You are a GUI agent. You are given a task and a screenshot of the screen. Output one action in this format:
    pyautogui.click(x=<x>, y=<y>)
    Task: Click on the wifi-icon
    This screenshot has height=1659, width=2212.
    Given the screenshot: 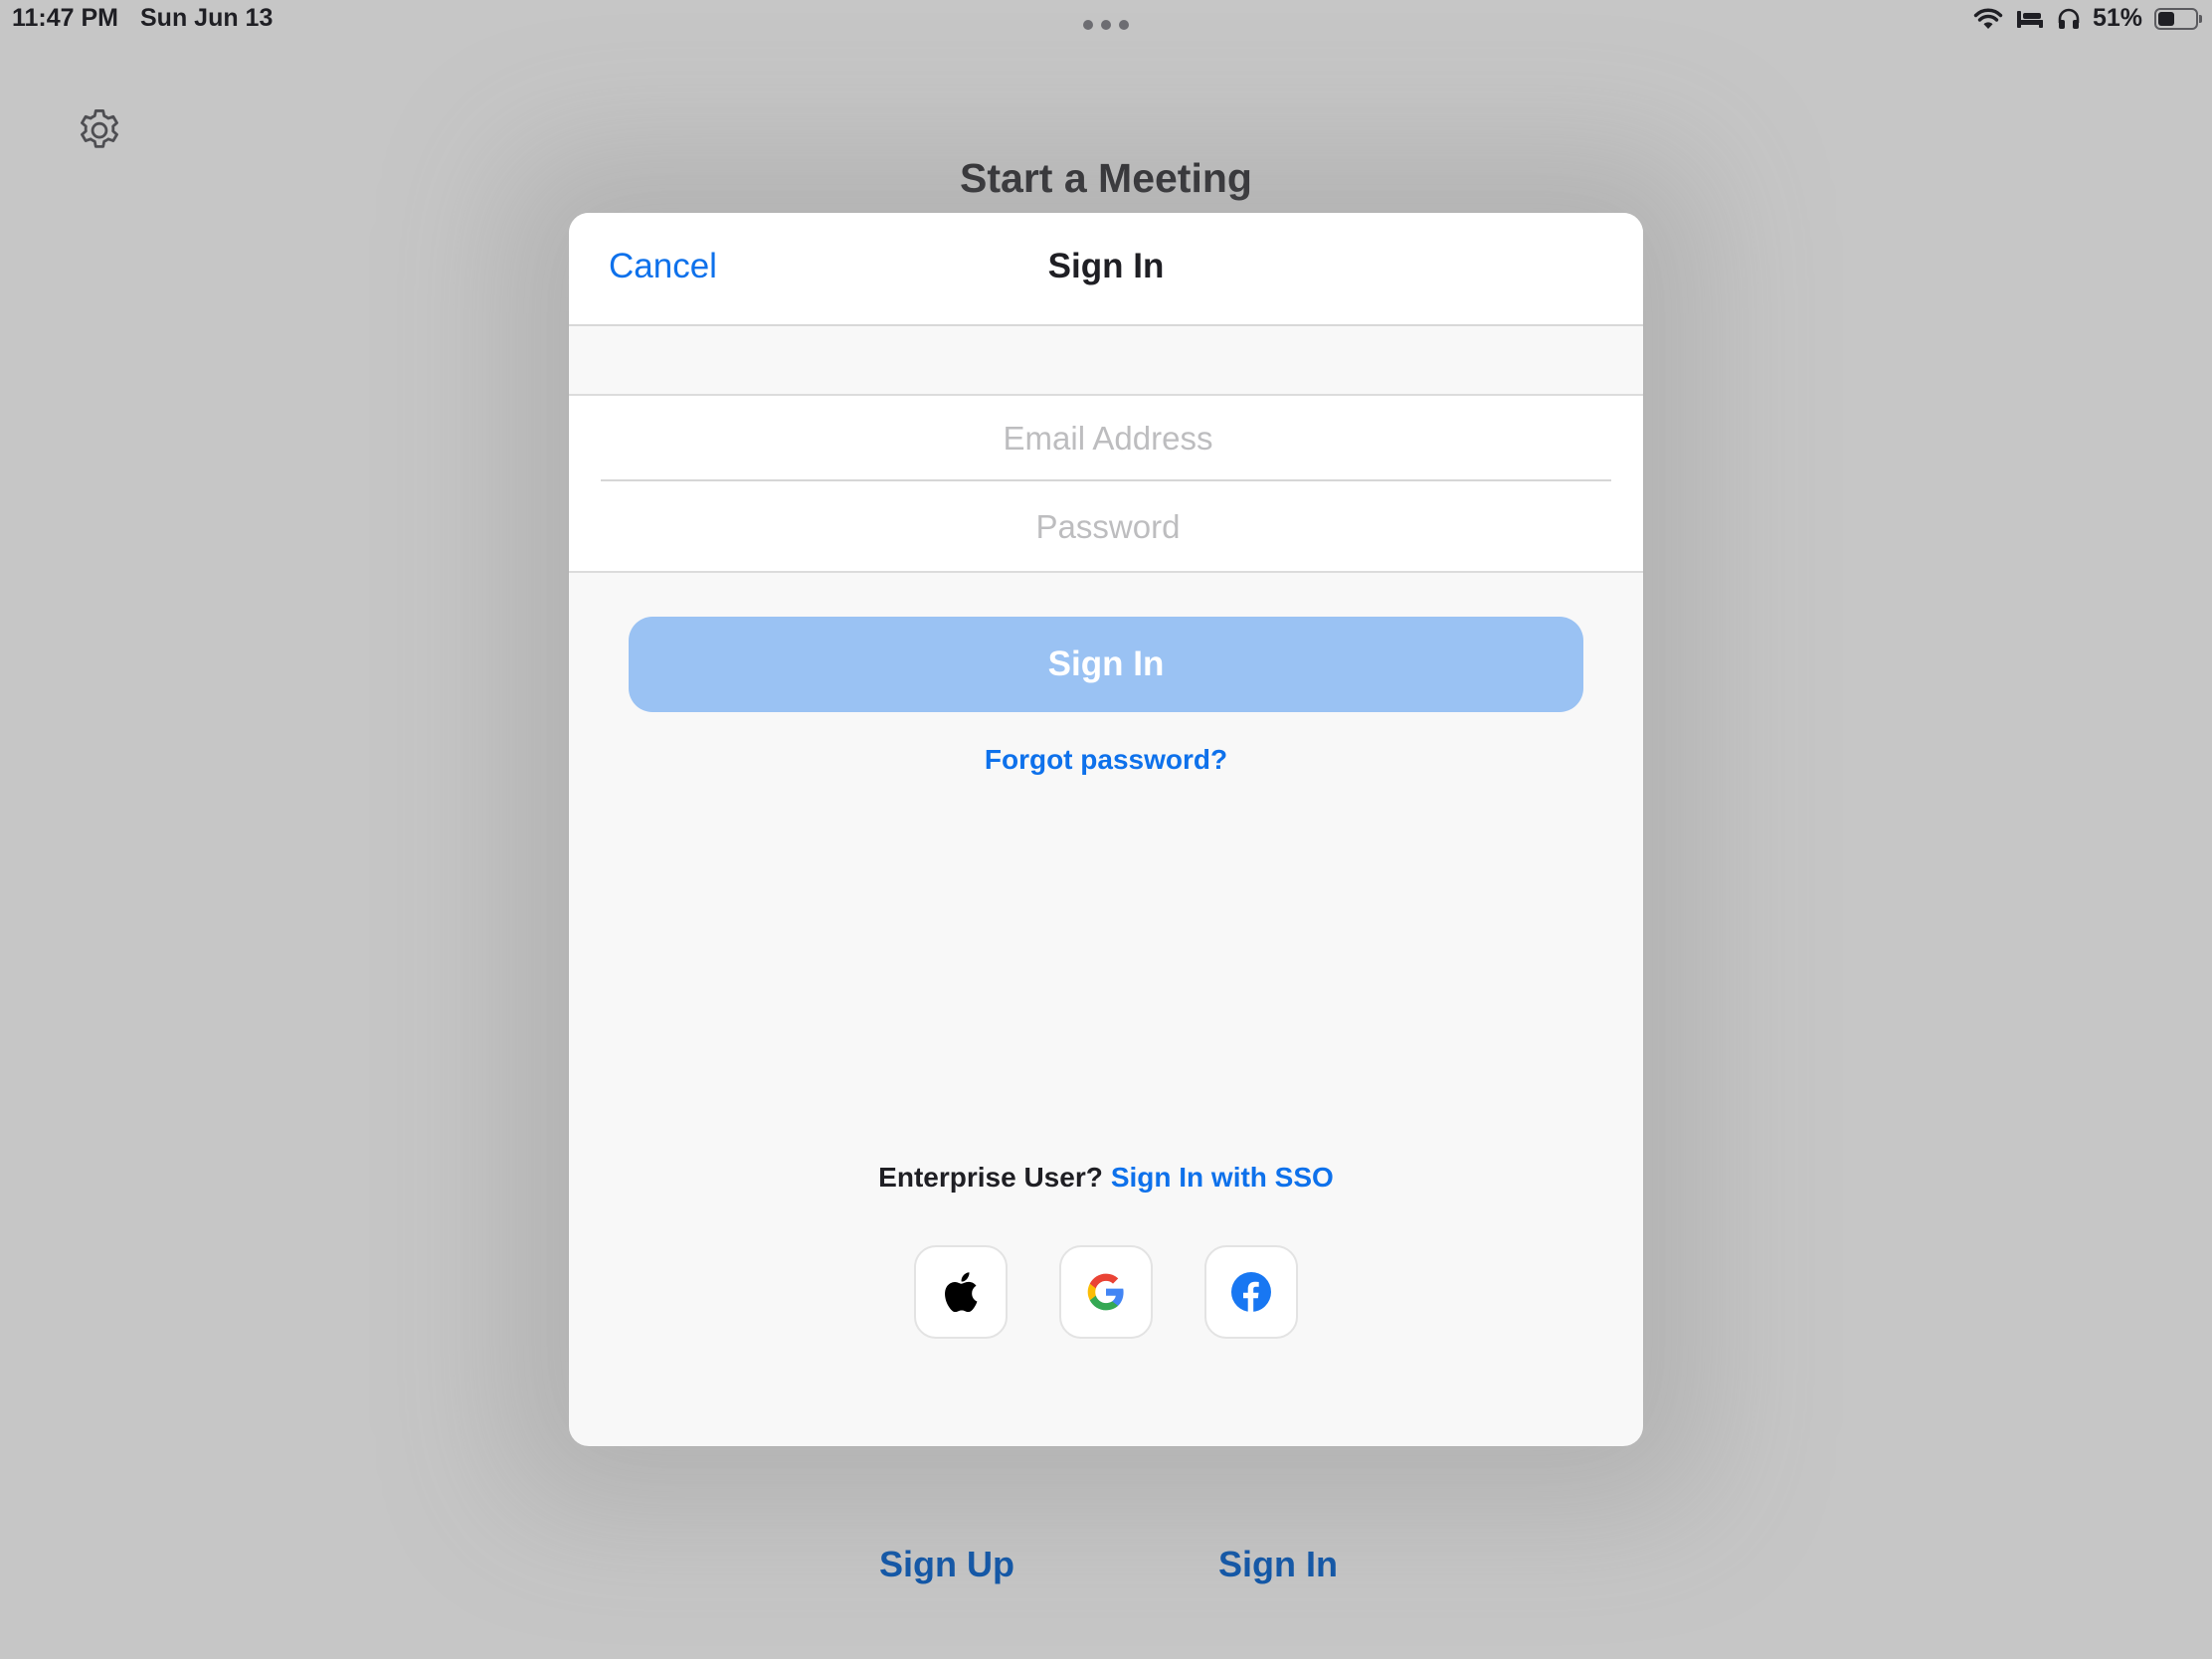 What is the action you would take?
    pyautogui.click(x=1988, y=18)
    